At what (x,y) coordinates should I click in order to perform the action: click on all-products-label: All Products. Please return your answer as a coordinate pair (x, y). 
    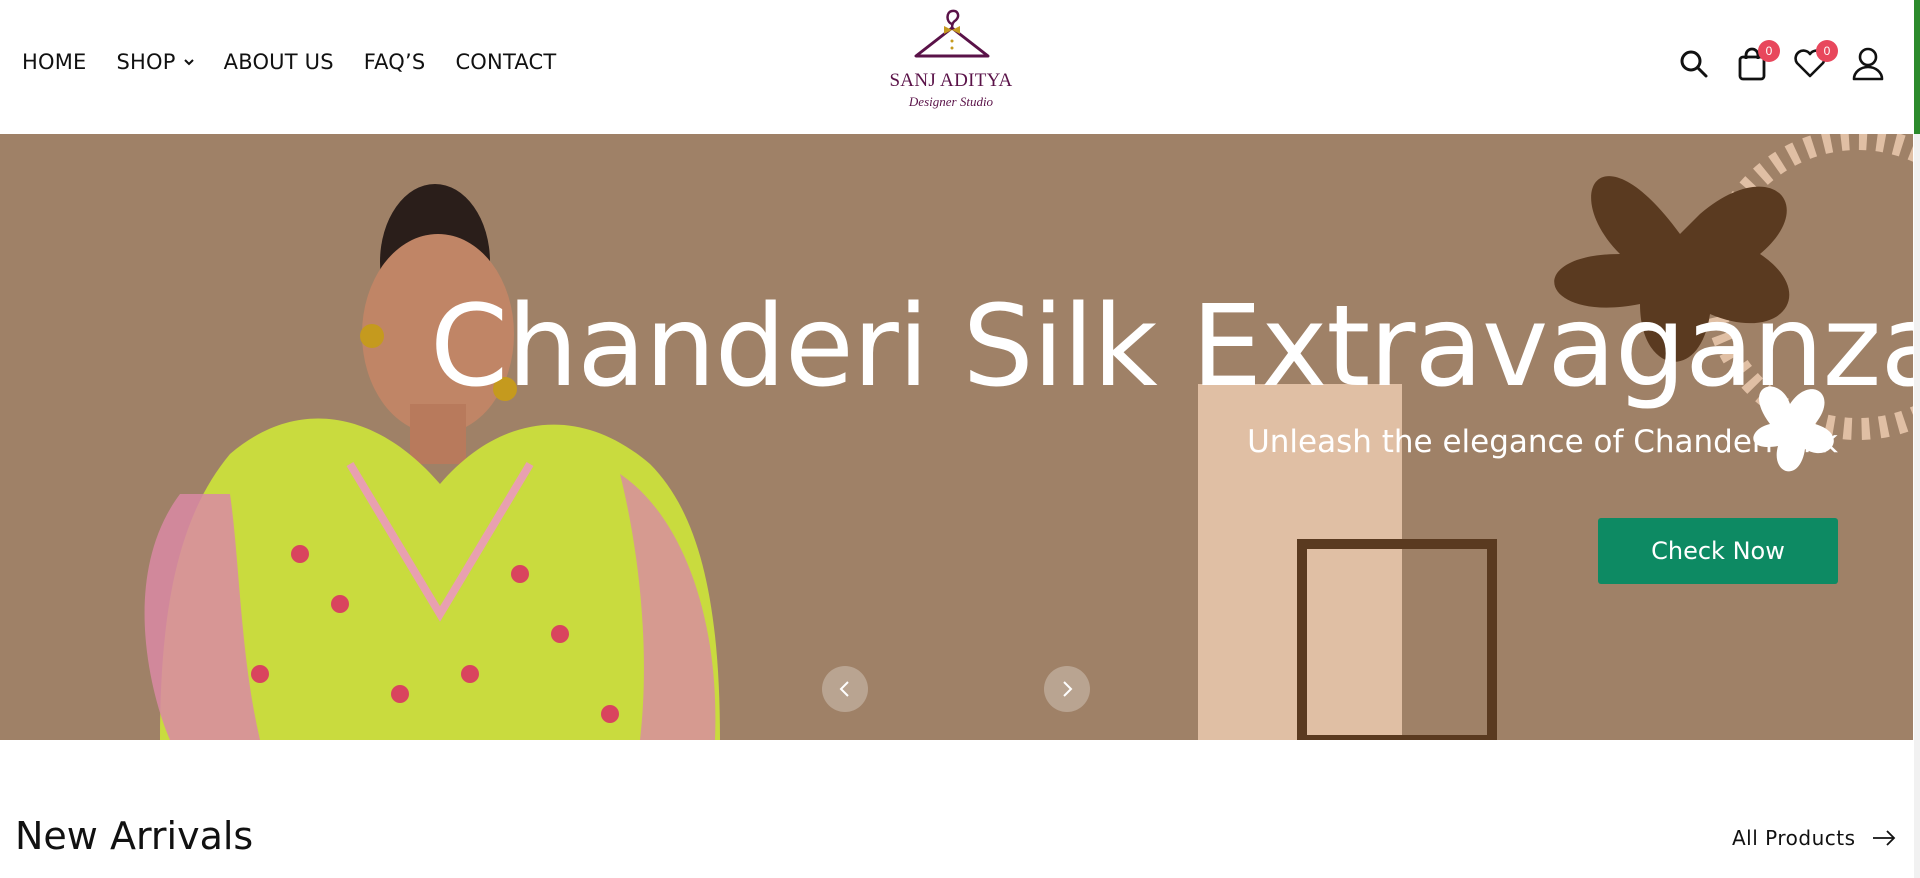
    Looking at the image, I should click on (1794, 838).